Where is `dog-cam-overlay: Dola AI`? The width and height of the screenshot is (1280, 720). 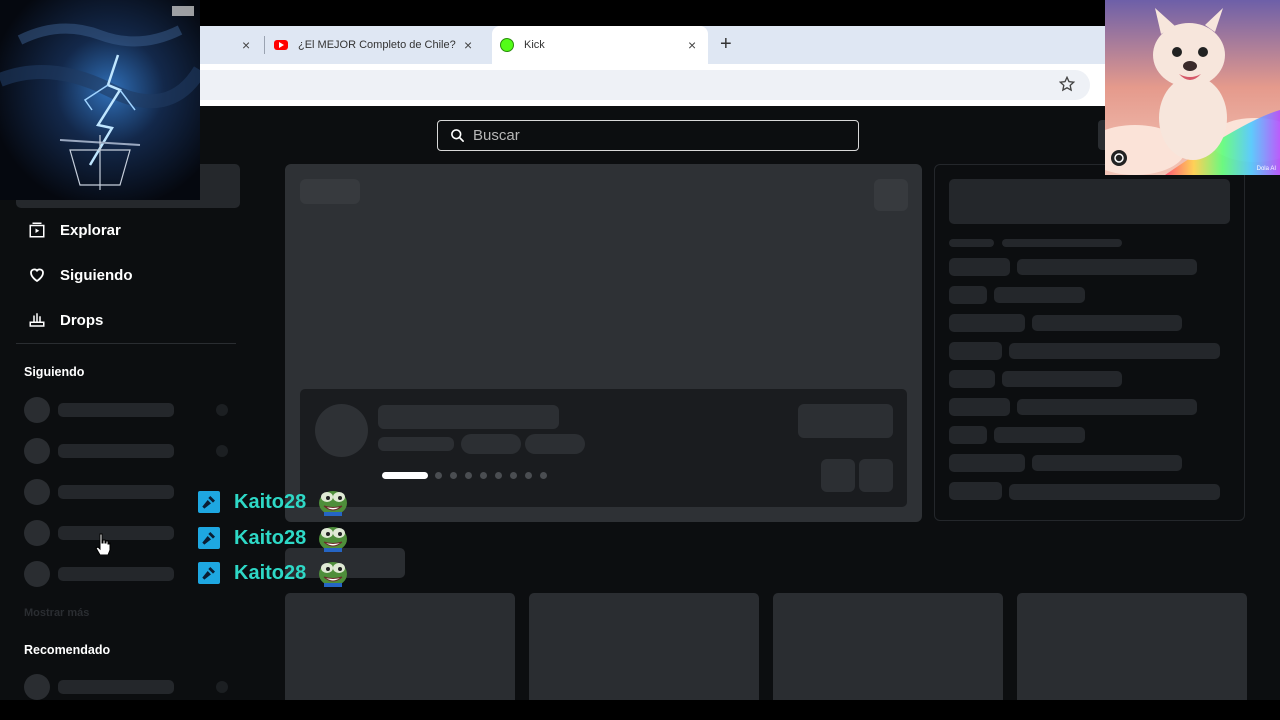
dog-cam-overlay: Dola AI is located at coordinates (1192, 87).